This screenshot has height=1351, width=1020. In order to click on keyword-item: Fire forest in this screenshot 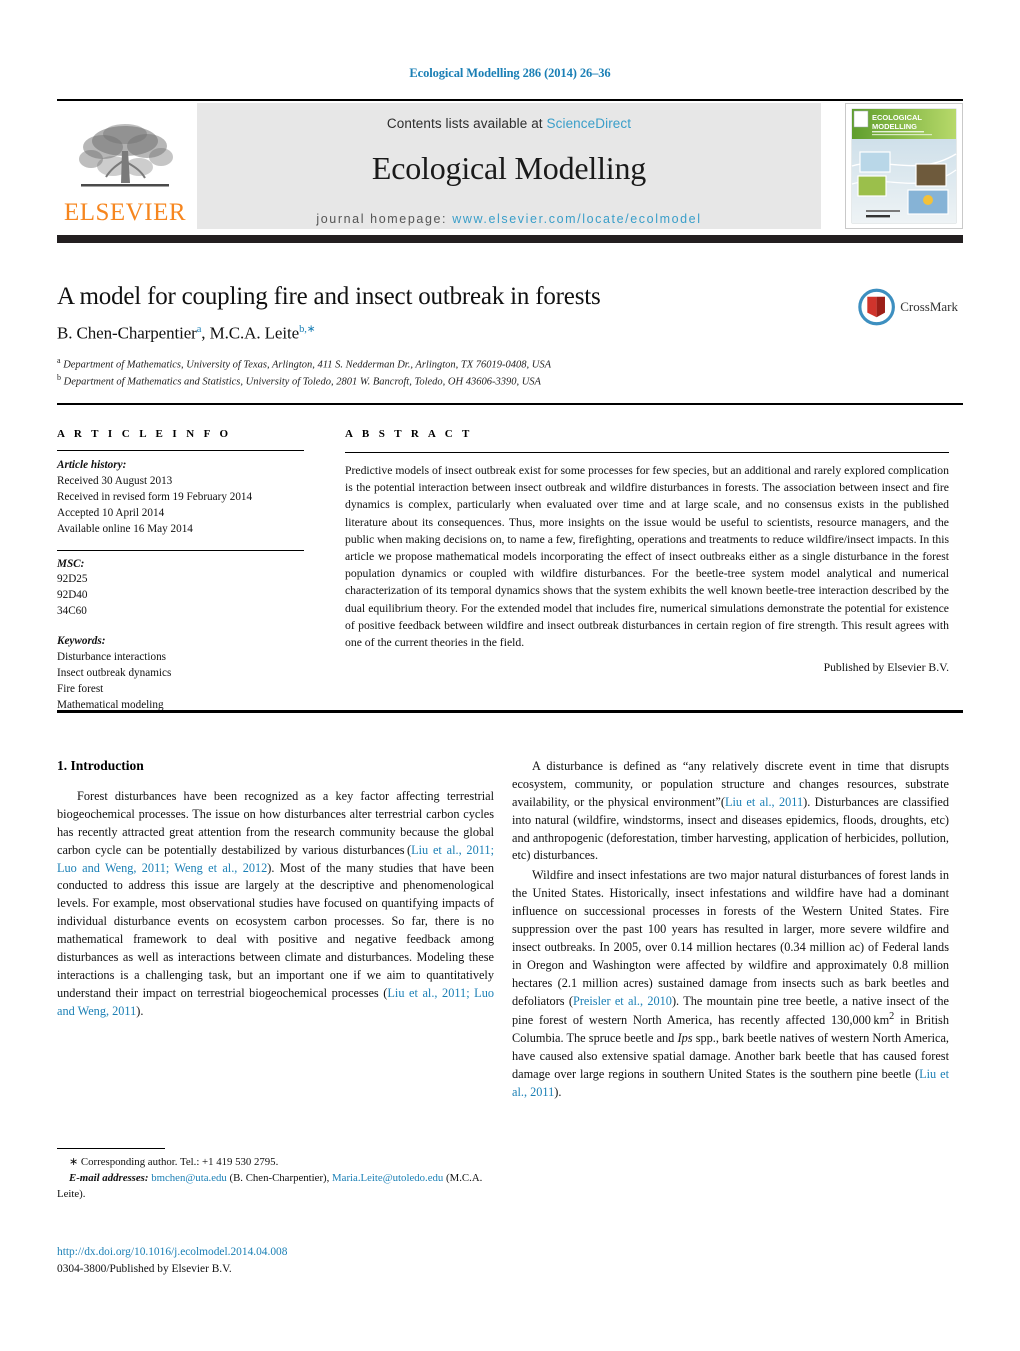, I will do `click(80, 688)`.